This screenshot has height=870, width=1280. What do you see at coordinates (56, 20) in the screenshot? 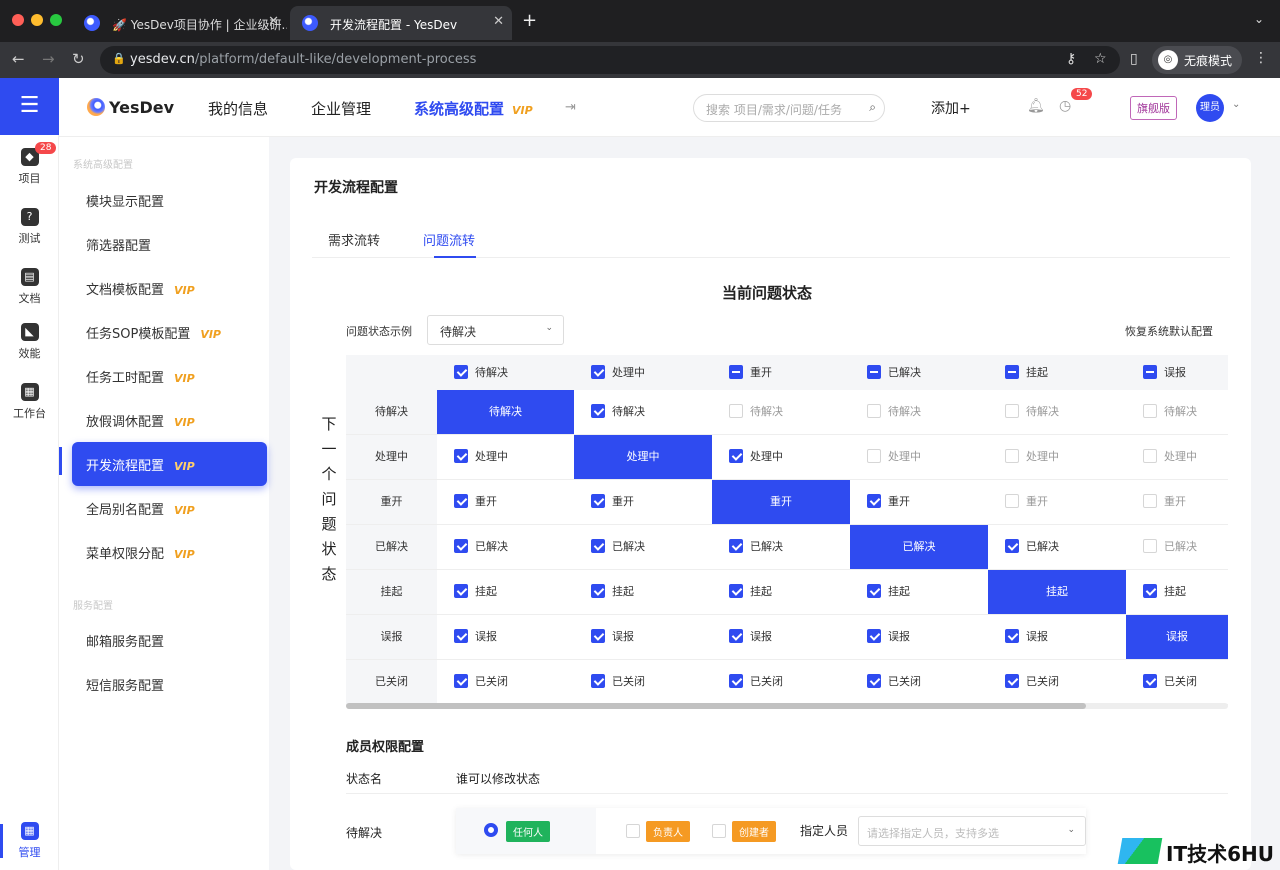
I see `maximize-window-icon` at bounding box center [56, 20].